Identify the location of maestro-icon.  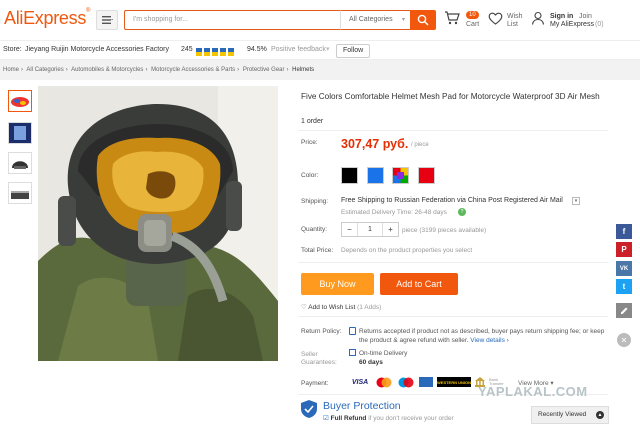
(406, 382).